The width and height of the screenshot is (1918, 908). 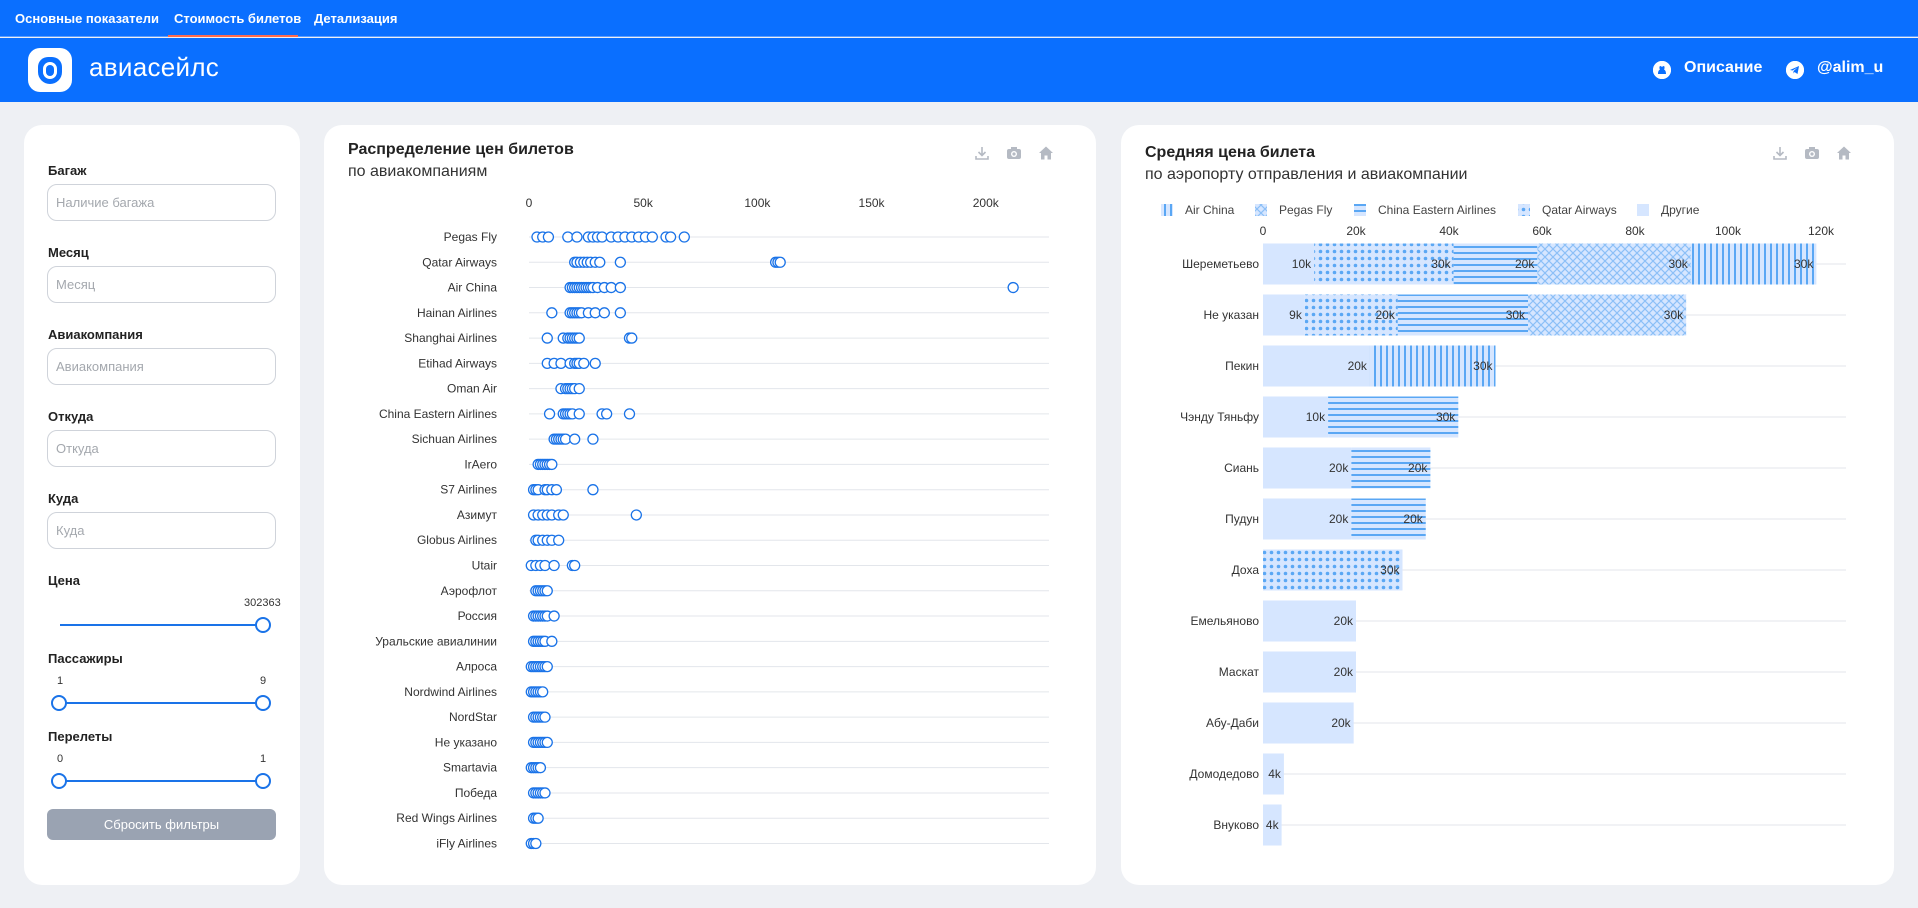 What do you see at coordinates (1242, 519) in the screenshot?
I see `y-tick-label: Пудун` at bounding box center [1242, 519].